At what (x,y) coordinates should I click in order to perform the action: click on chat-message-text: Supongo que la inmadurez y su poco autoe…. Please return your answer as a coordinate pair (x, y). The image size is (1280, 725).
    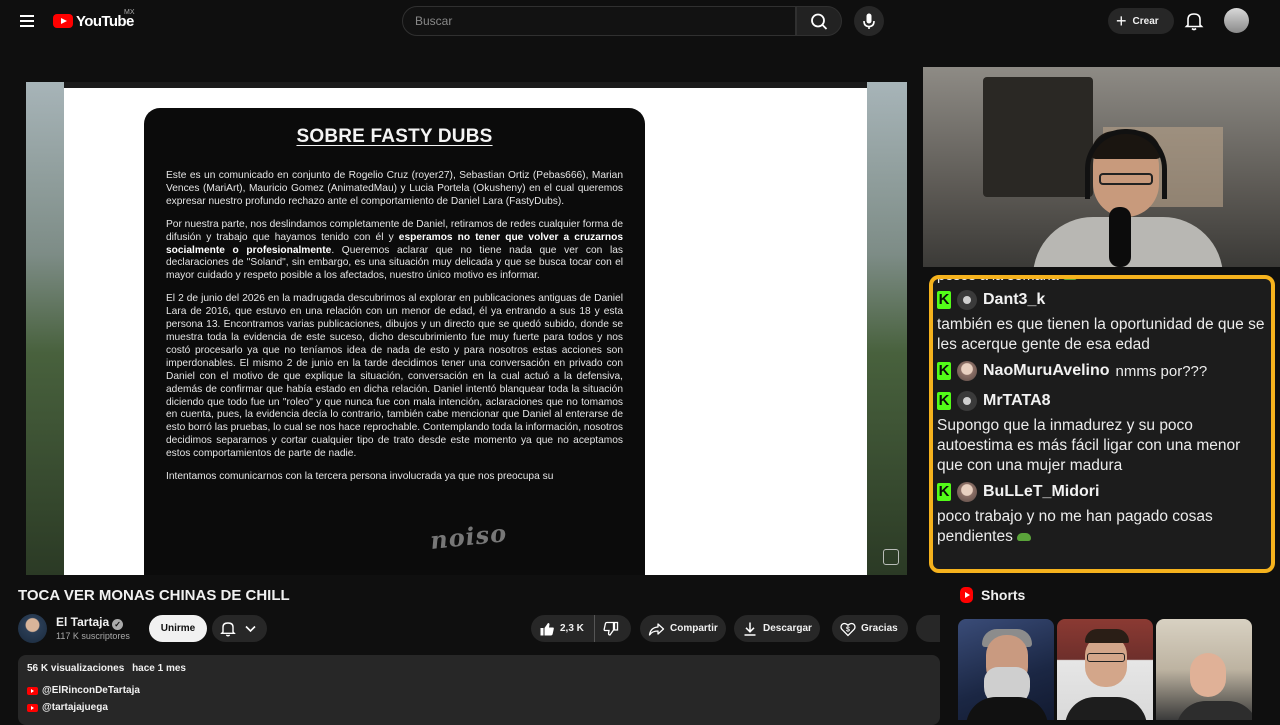
    Looking at the image, I should click on (1089, 445).